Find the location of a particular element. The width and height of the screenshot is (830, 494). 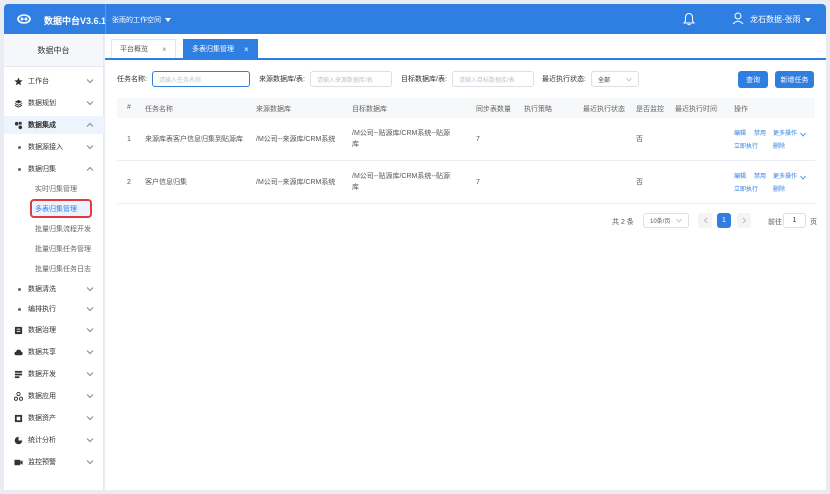

row-target-db-line1: /M公司--贴源库/CRM系统--贴源 is located at coordinates (401, 133).